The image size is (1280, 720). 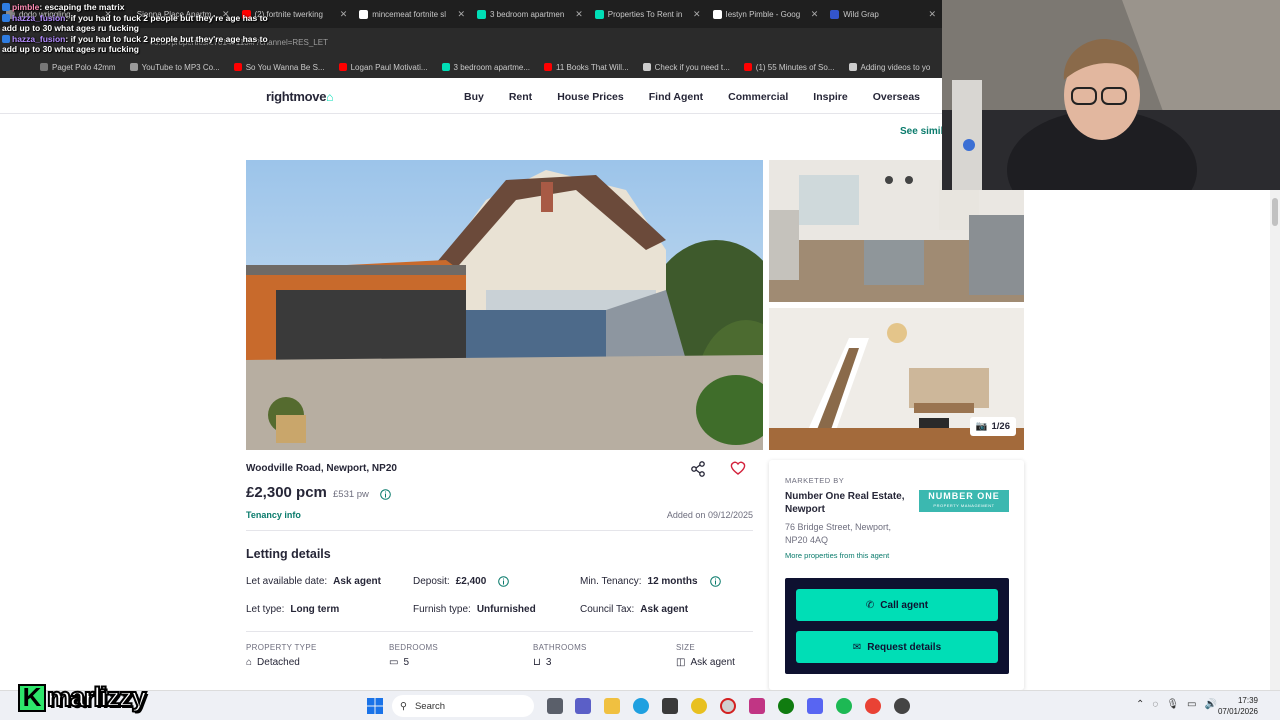 What do you see at coordinates (896, 97) in the screenshot?
I see `nav-overseas: Overseas` at bounding box center [896, 97].